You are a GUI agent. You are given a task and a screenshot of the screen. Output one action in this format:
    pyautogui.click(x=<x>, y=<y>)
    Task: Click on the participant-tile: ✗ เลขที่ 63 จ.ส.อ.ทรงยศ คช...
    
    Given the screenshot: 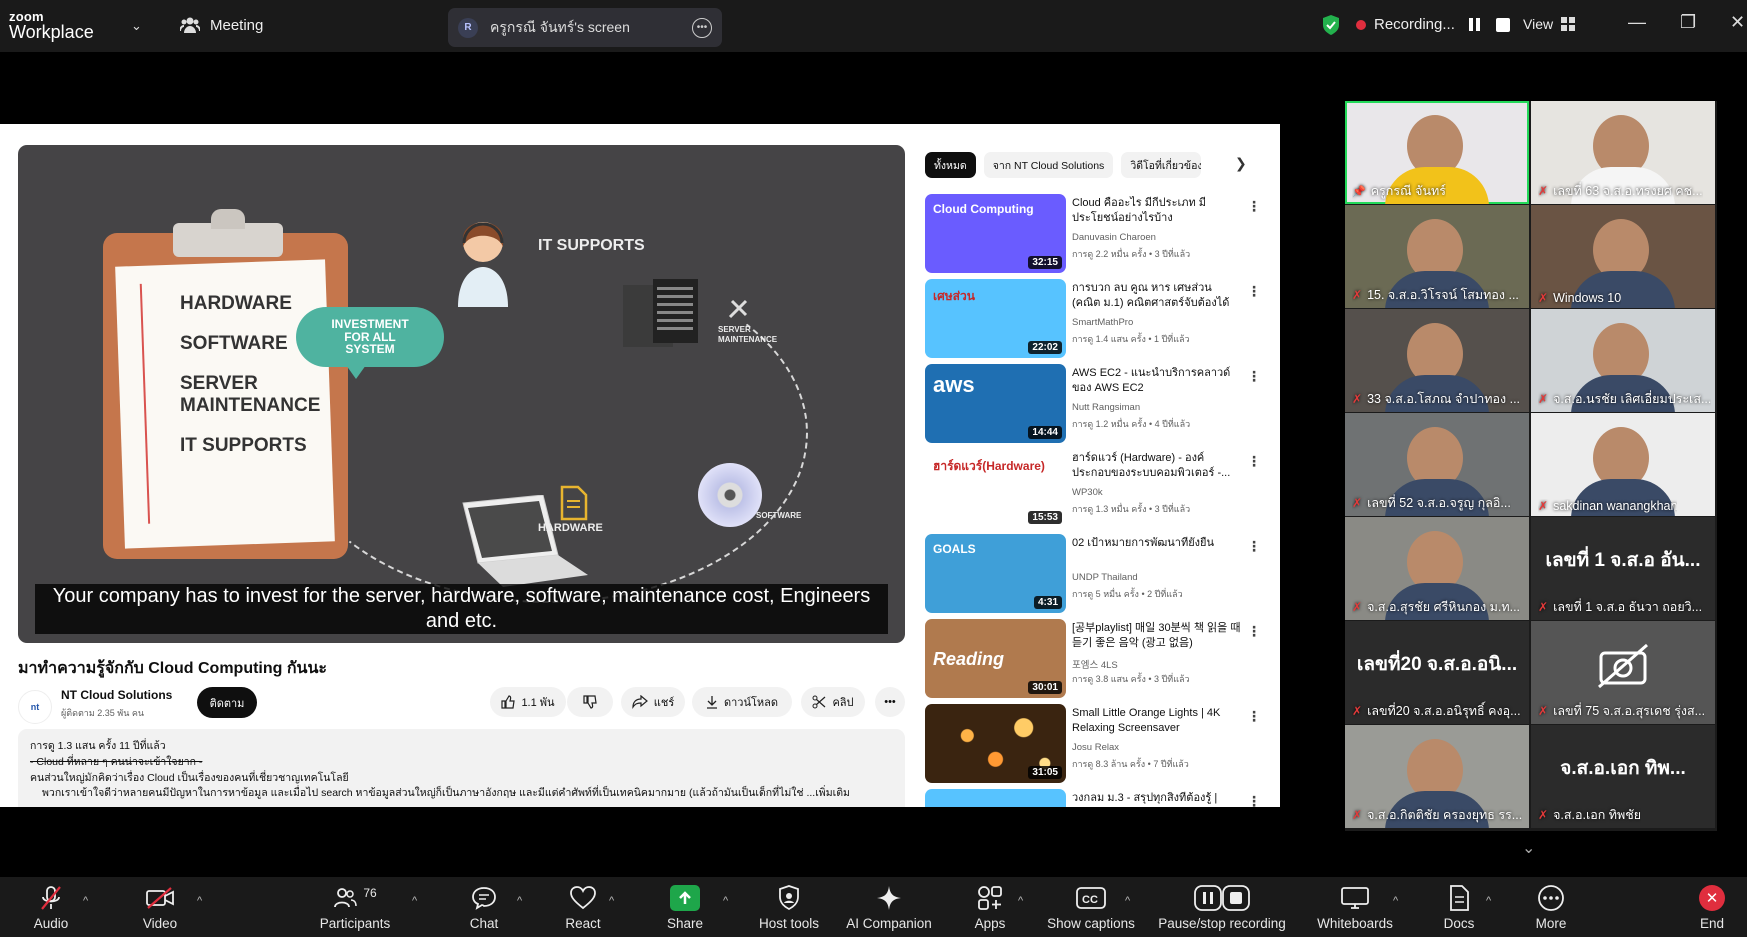 What is the action you would take?
    pyautogui.click(x=1623, y=152)
    